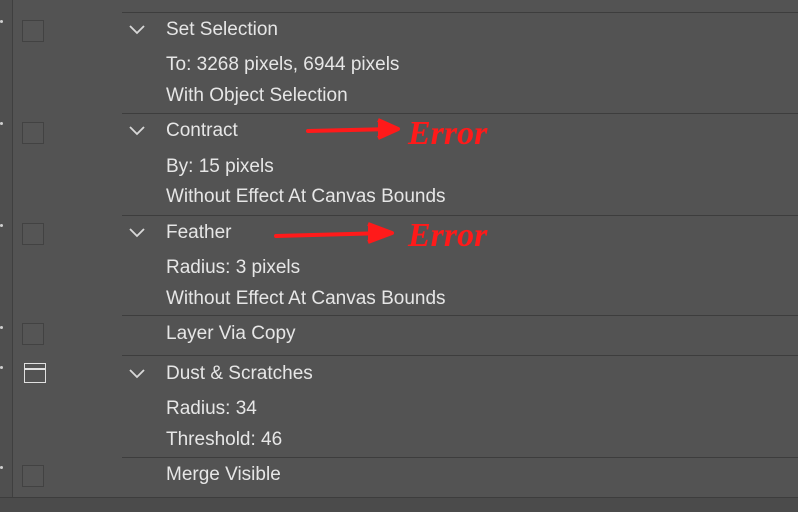 This screenshot has height=512, width=798. Describe the element at coordinates (283, 64) in the screenshot. I see `action-detail: To: 3268 pixels, 6944 pixels` at that location.